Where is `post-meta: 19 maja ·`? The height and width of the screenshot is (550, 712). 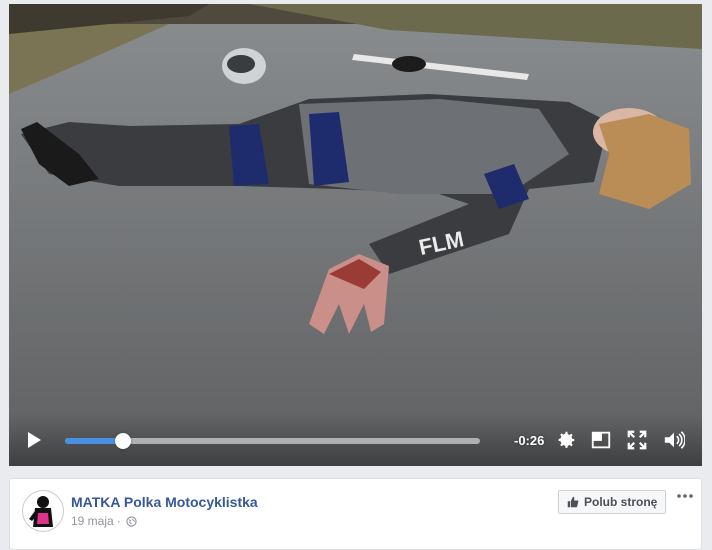
post-meta: 19 maja · is located at coordinates (104, 521).